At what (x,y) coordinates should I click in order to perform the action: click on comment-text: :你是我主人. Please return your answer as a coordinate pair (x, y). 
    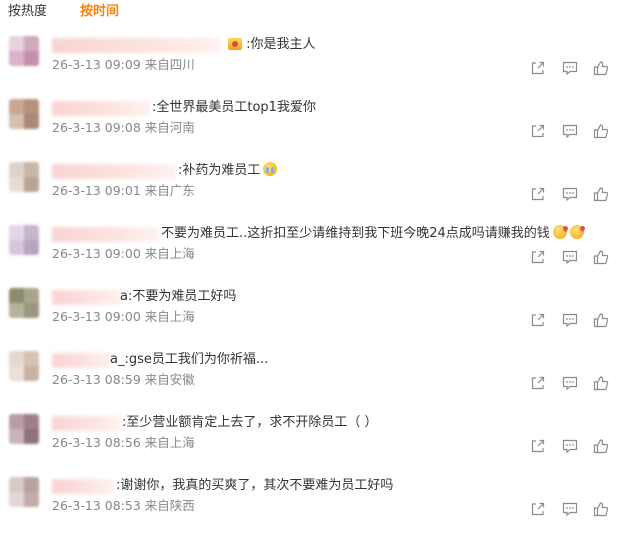
    Looking at the image, I should click on (281, 44).